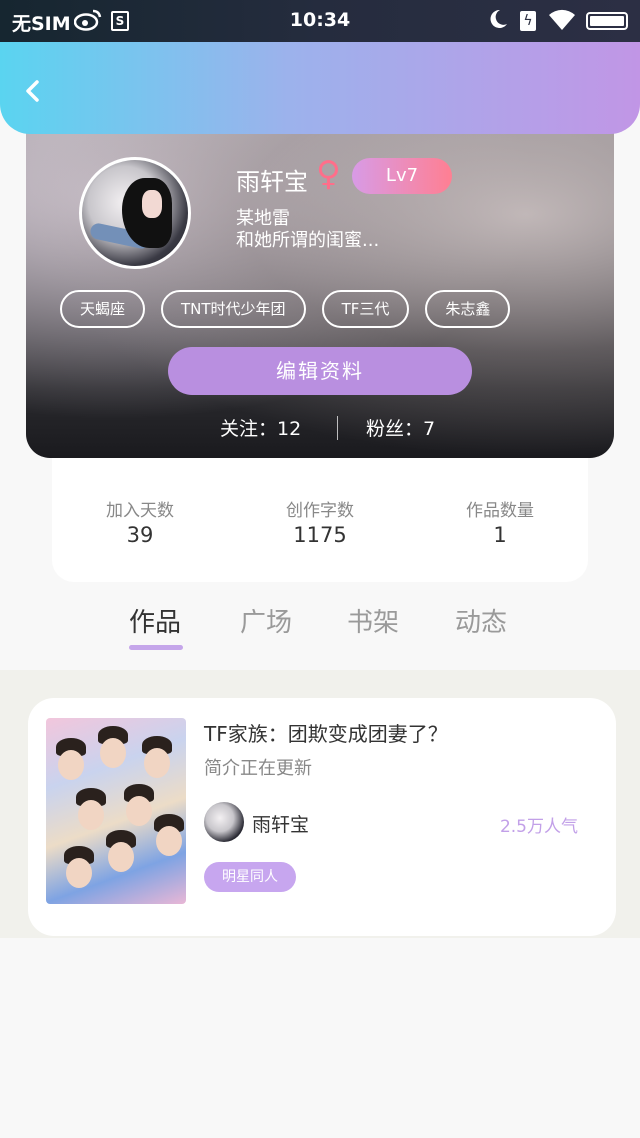 This screenshot has height=1138, width=640. What do you see at coordinates (258, 768) in the screenshot?
I see `work-description: 简介正在更新` at bounding box center [258, 768].